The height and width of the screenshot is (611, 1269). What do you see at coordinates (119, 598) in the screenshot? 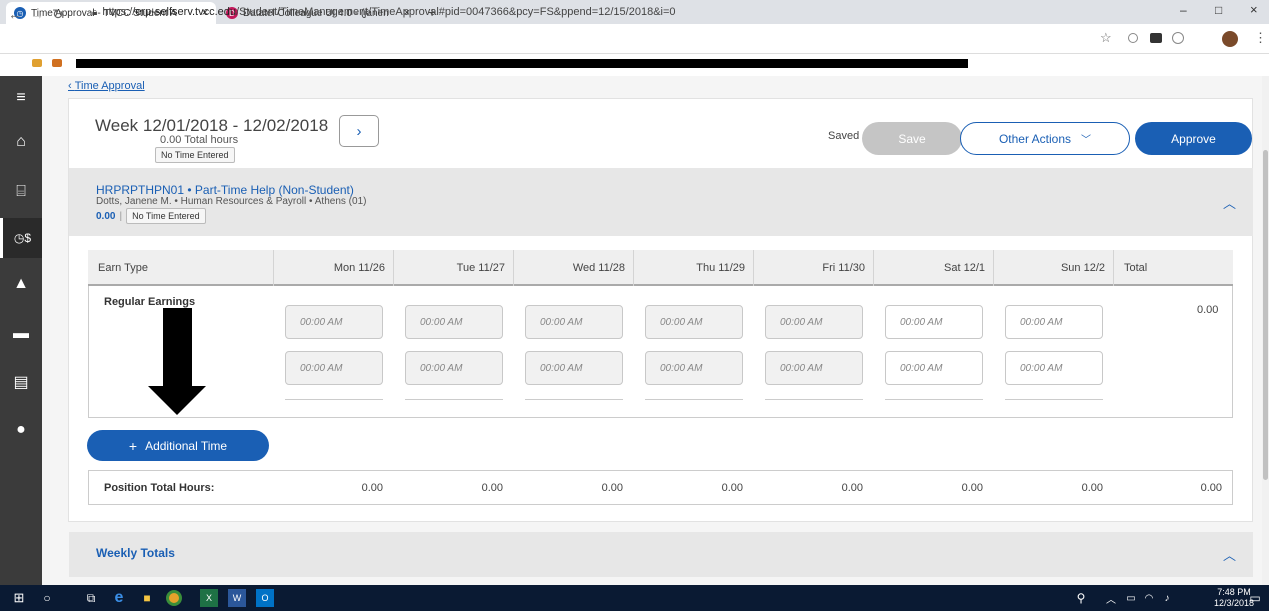
I see `edge-icon: e` at bounding box center [119, 598].